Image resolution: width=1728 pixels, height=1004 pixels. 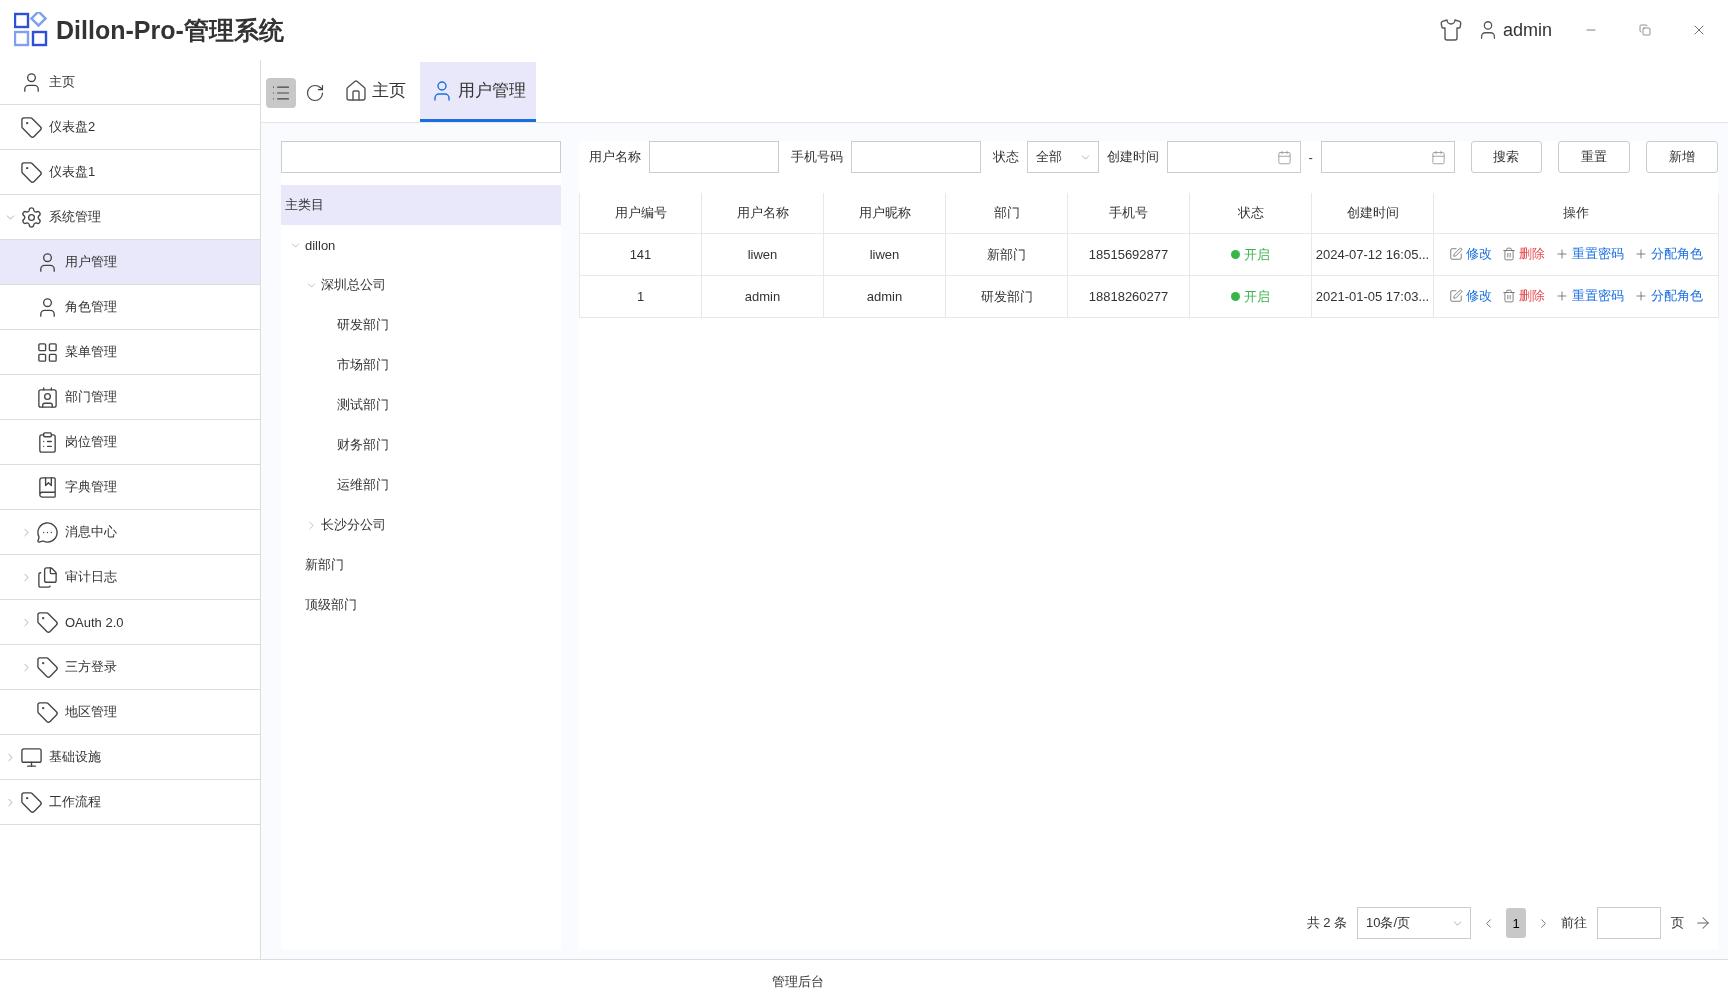 What do you see at coordinates (281, 93) in the screenshot?
I see `menu-button` at bounding box center [281, 93].